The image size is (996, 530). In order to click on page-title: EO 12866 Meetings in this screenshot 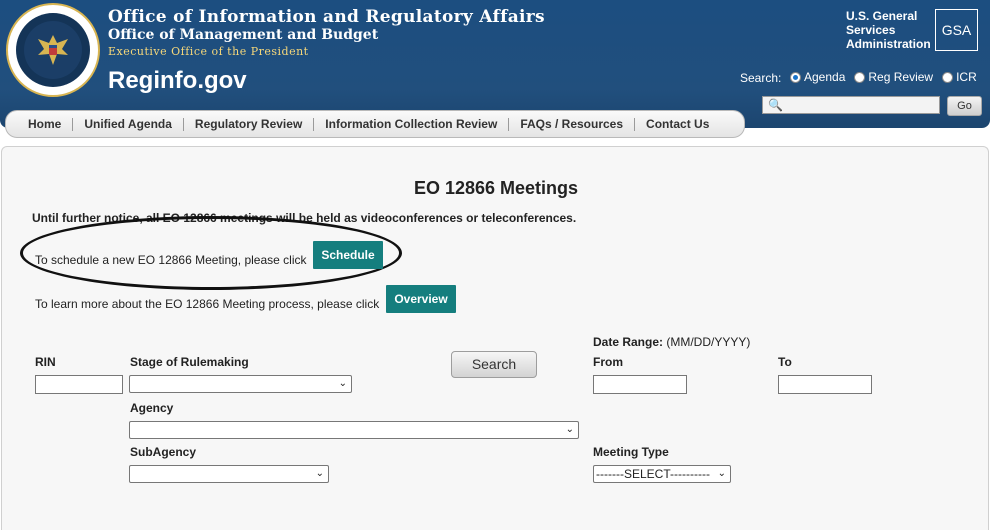, I will do `click(496, 188)`.